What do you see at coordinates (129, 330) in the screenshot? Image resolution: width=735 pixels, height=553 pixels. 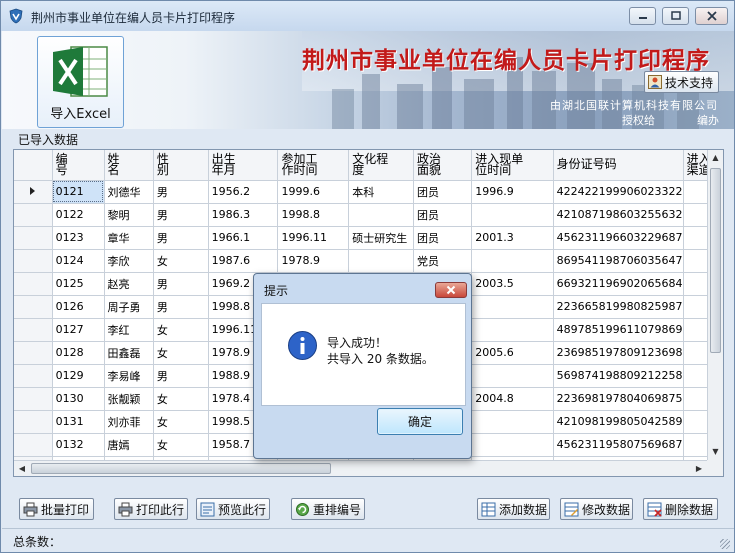 I see `table-cell: 李红` at bounding box center [129, 330].